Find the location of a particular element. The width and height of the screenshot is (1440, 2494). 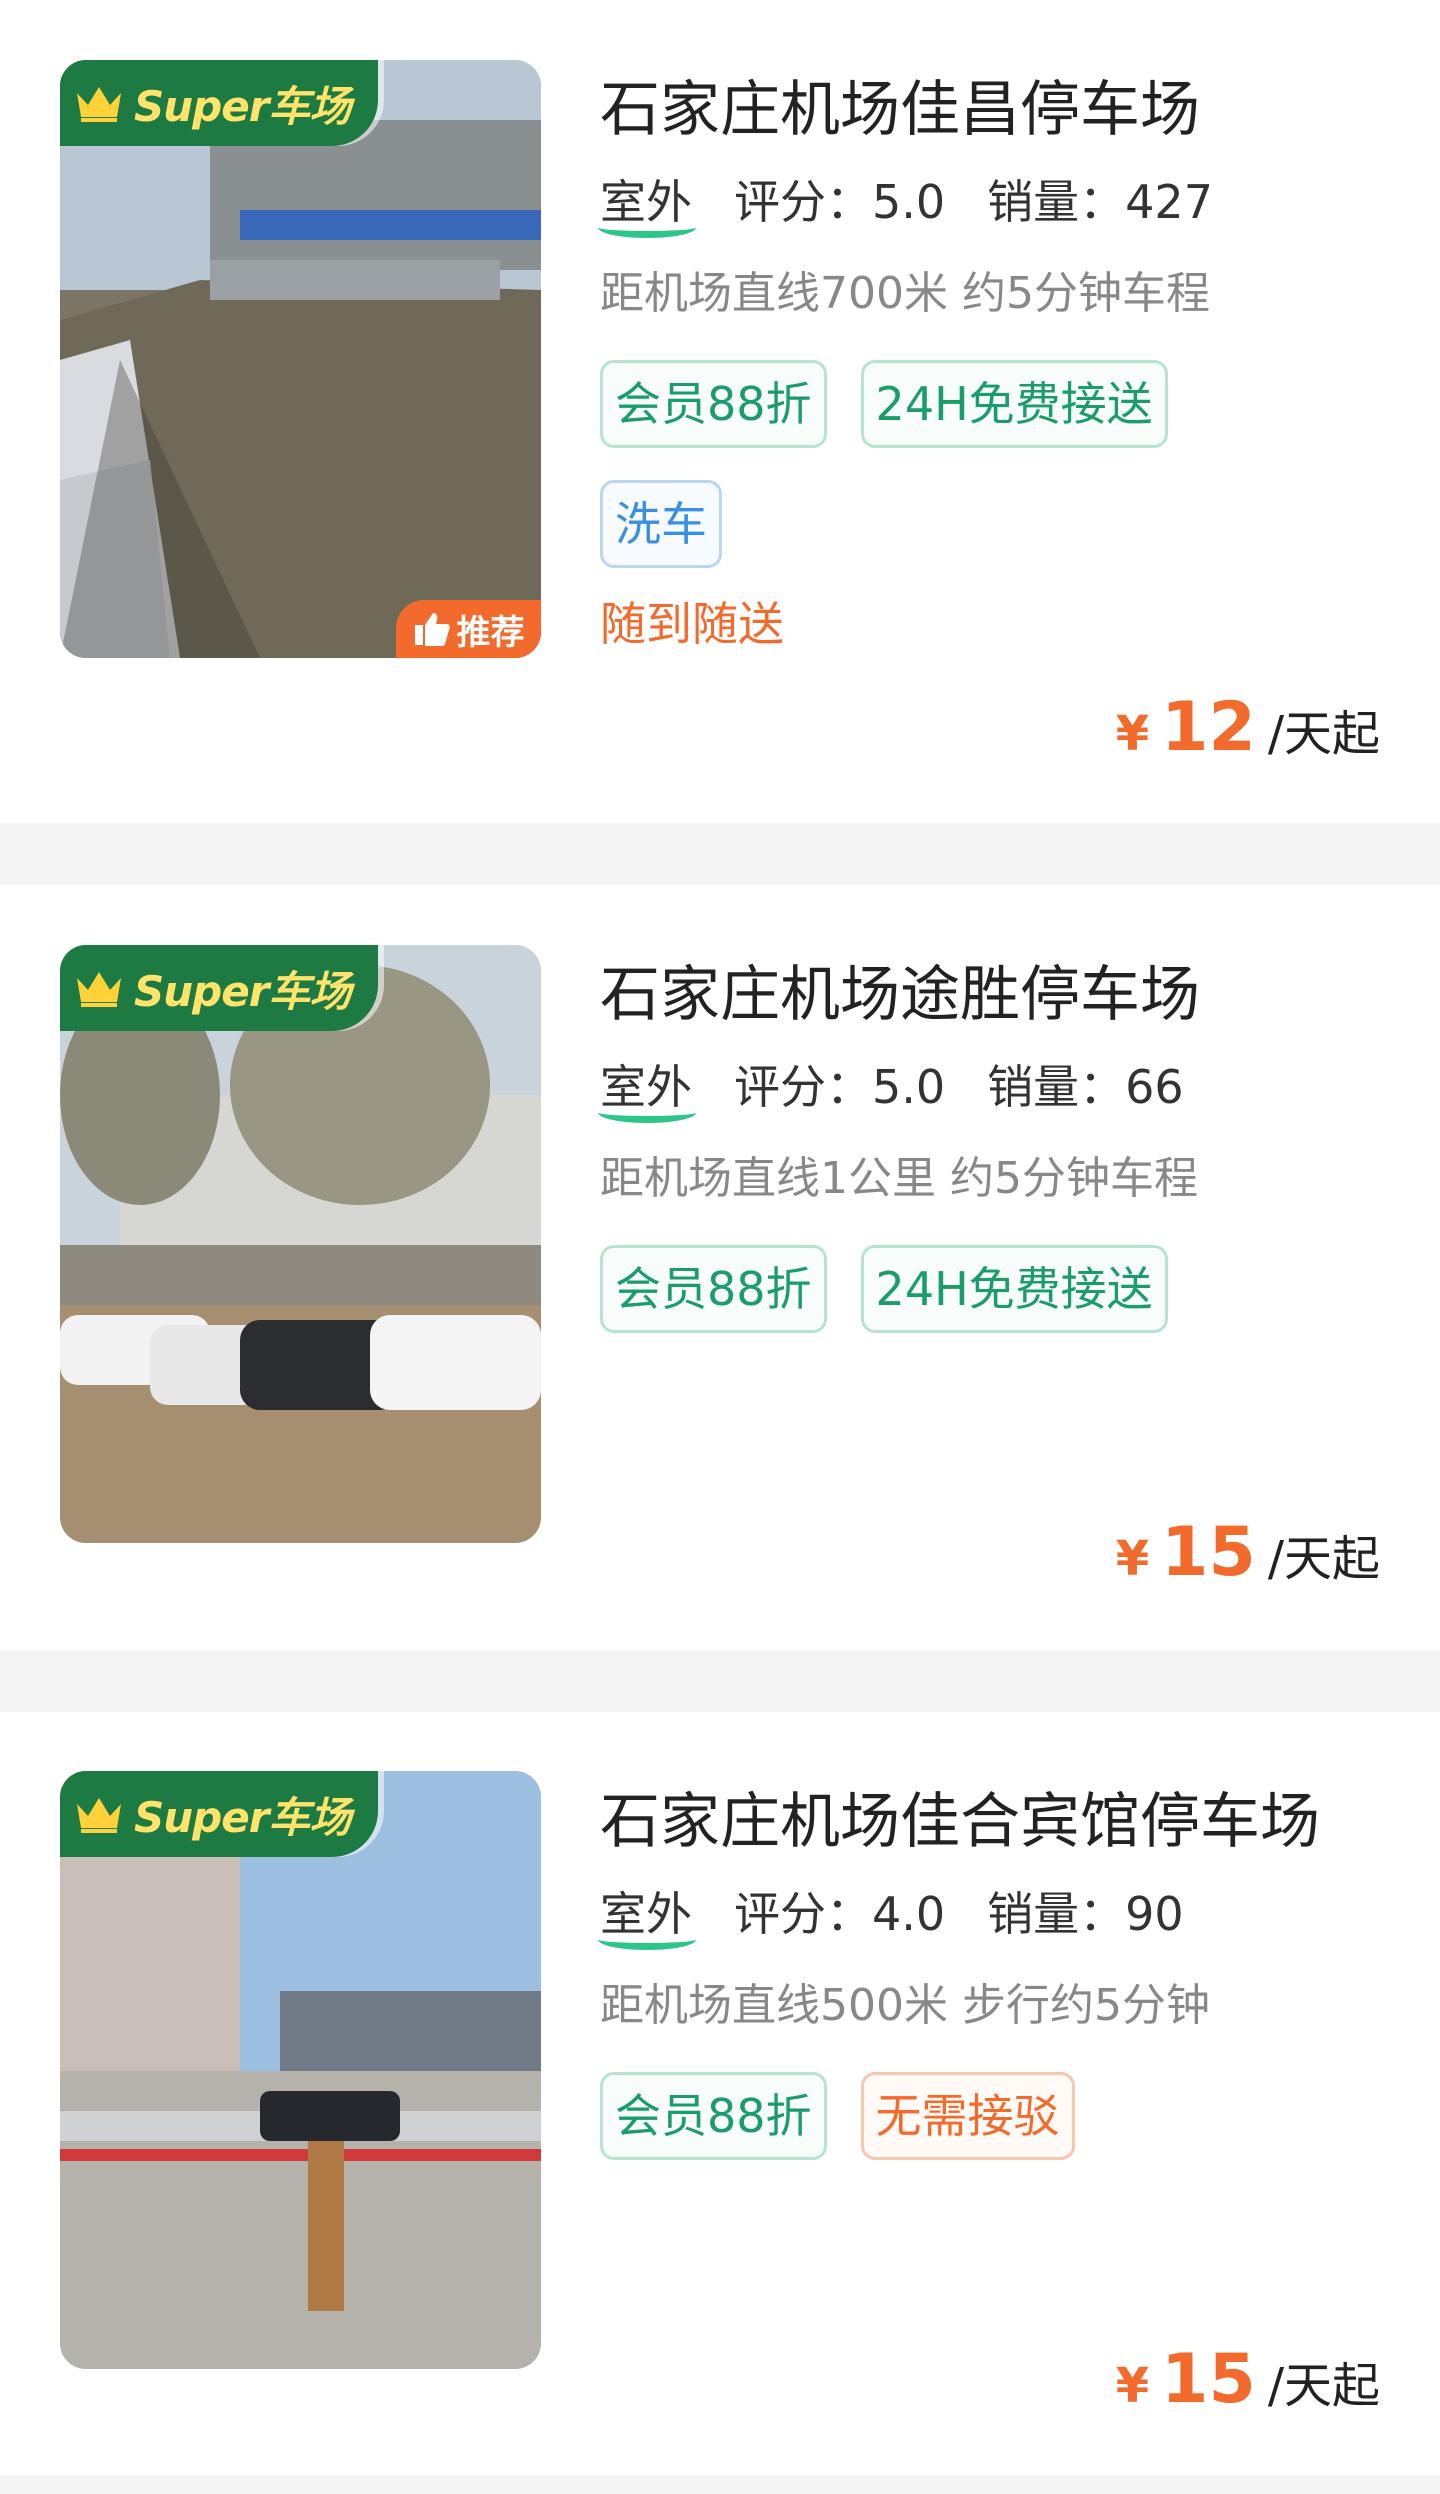

lot-meta: 室外 评分：5.0 销量：427 is located at coordinates (989, 204).